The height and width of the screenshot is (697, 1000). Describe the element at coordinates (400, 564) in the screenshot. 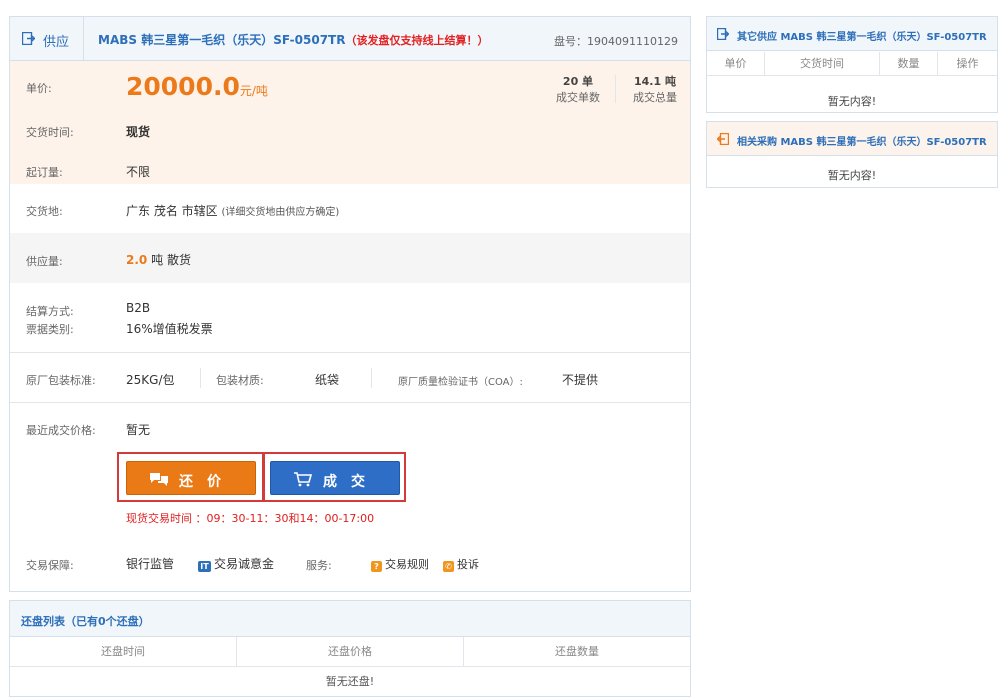

I see `trade-rules-link: ? 交易规则` at that location.